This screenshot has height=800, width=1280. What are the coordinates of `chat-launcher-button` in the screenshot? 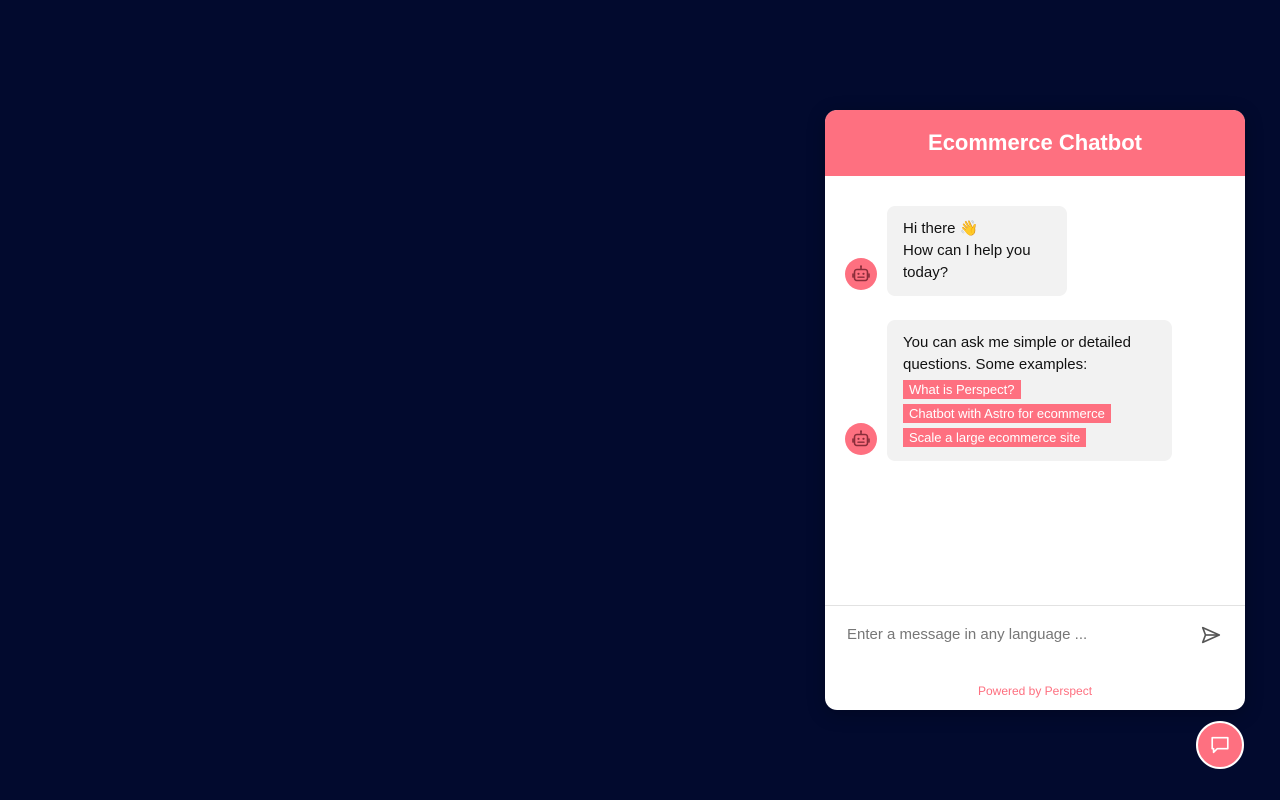 It's located at (1220, 745).